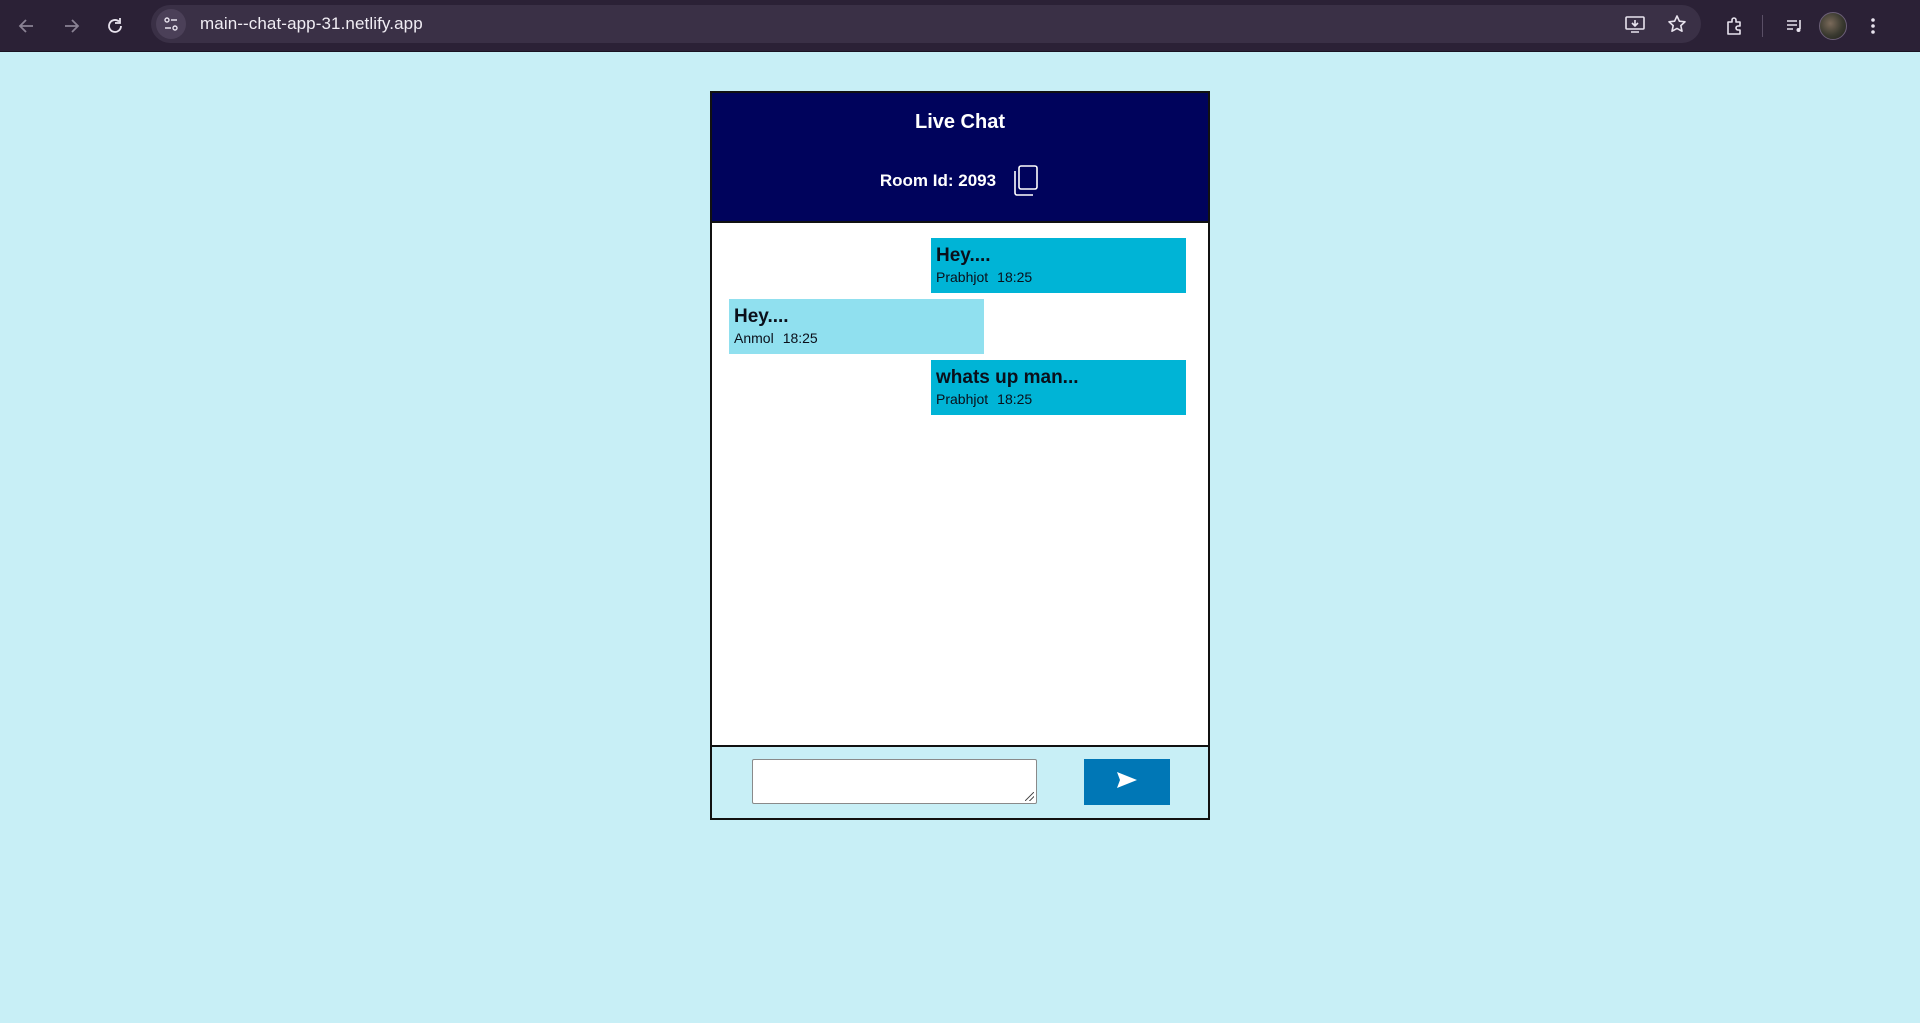  What do you see at coordinates (115, 26) in the screenshot?
I see `reload-icon` at bounding box center [115, 26].